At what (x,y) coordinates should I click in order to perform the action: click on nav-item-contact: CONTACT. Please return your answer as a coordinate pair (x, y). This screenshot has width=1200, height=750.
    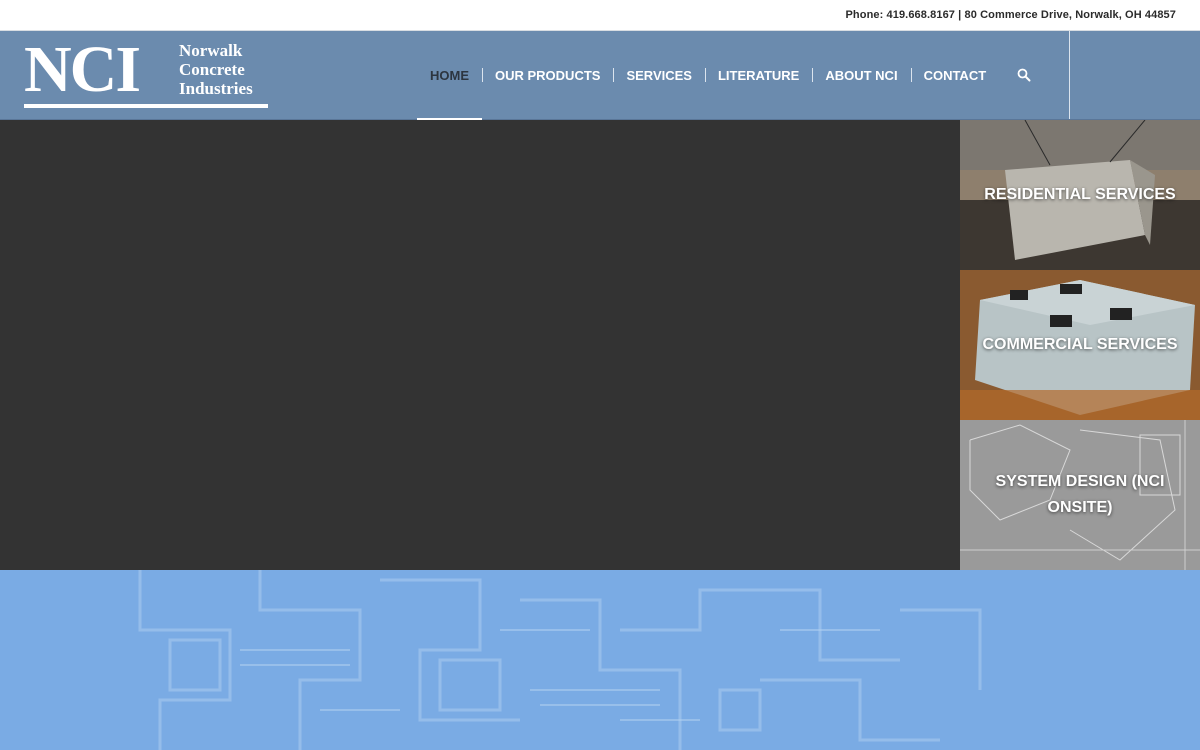
    Looking at the image, I should click on (955, 75).